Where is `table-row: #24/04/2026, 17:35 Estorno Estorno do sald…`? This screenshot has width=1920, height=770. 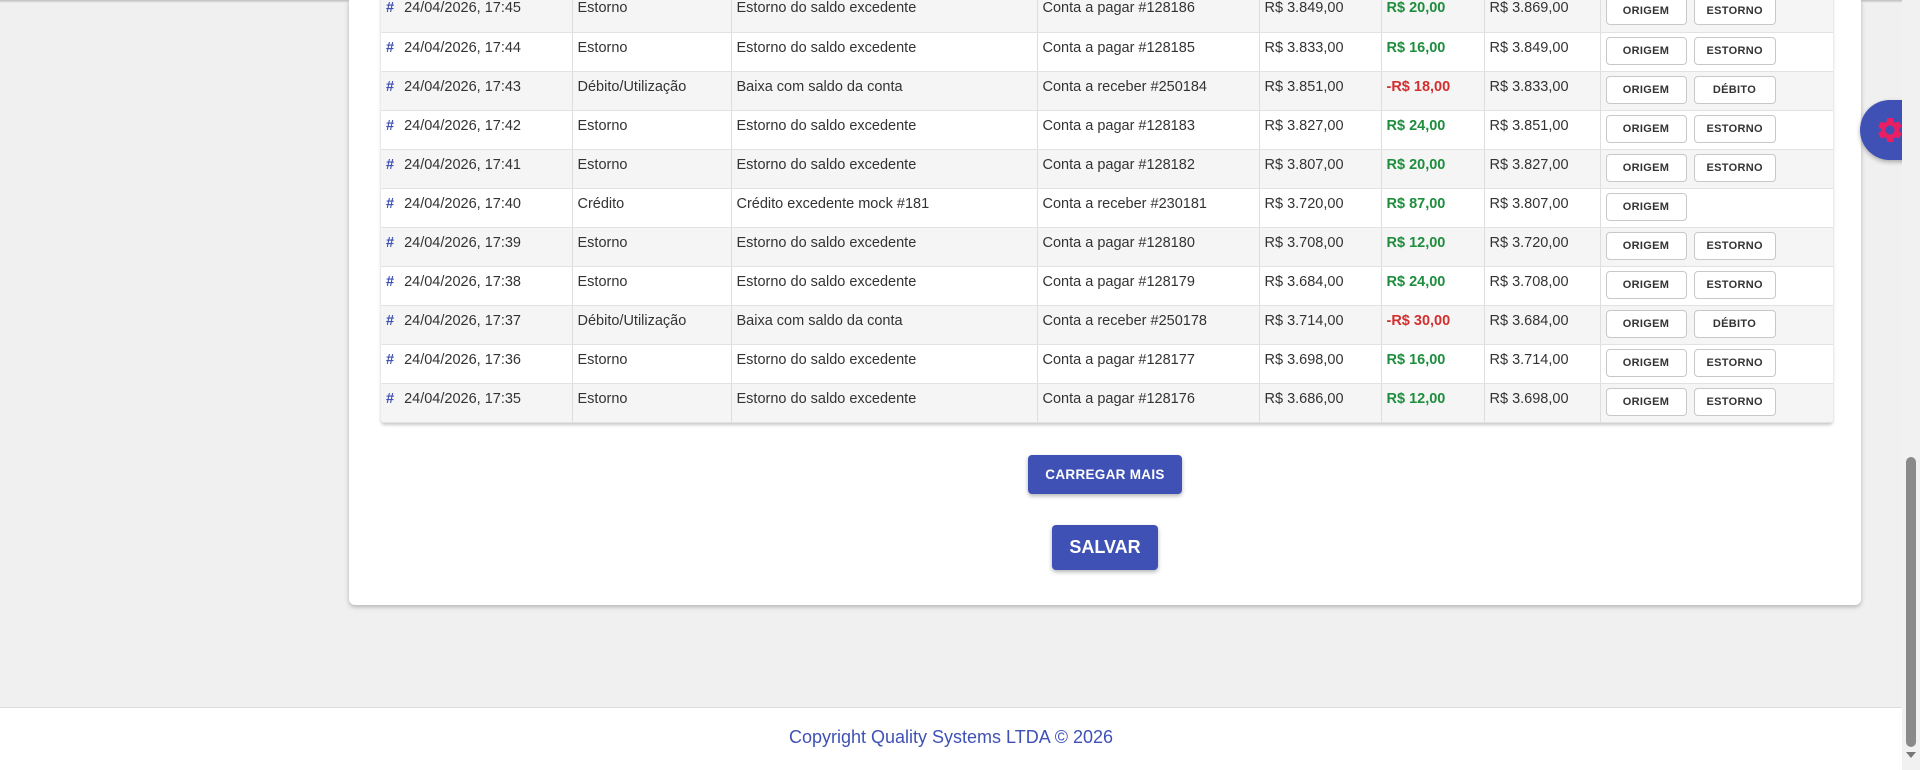 table-row: #24/04/2026, 17:35 Estorno Estorno do sald… is located at coordinates (1107, 403).